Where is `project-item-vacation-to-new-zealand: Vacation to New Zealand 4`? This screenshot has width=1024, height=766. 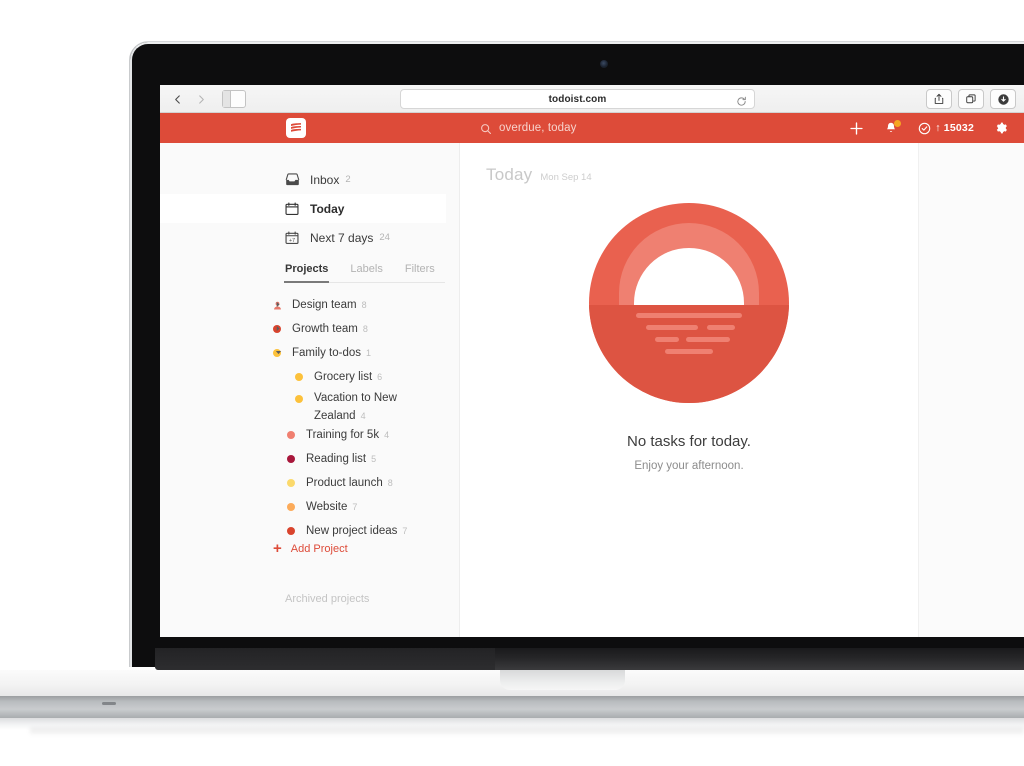
project-item-vacation-to-new-zealand: Vacation to New Zealand 4 is located at coordinates (310, 406).